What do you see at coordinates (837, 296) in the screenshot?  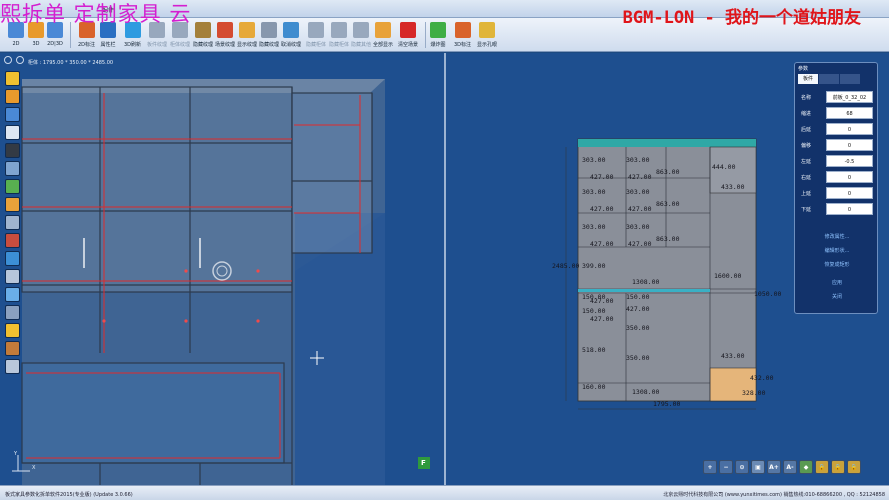 I see `close-link: 关闭` at bounding box center [837, 296].